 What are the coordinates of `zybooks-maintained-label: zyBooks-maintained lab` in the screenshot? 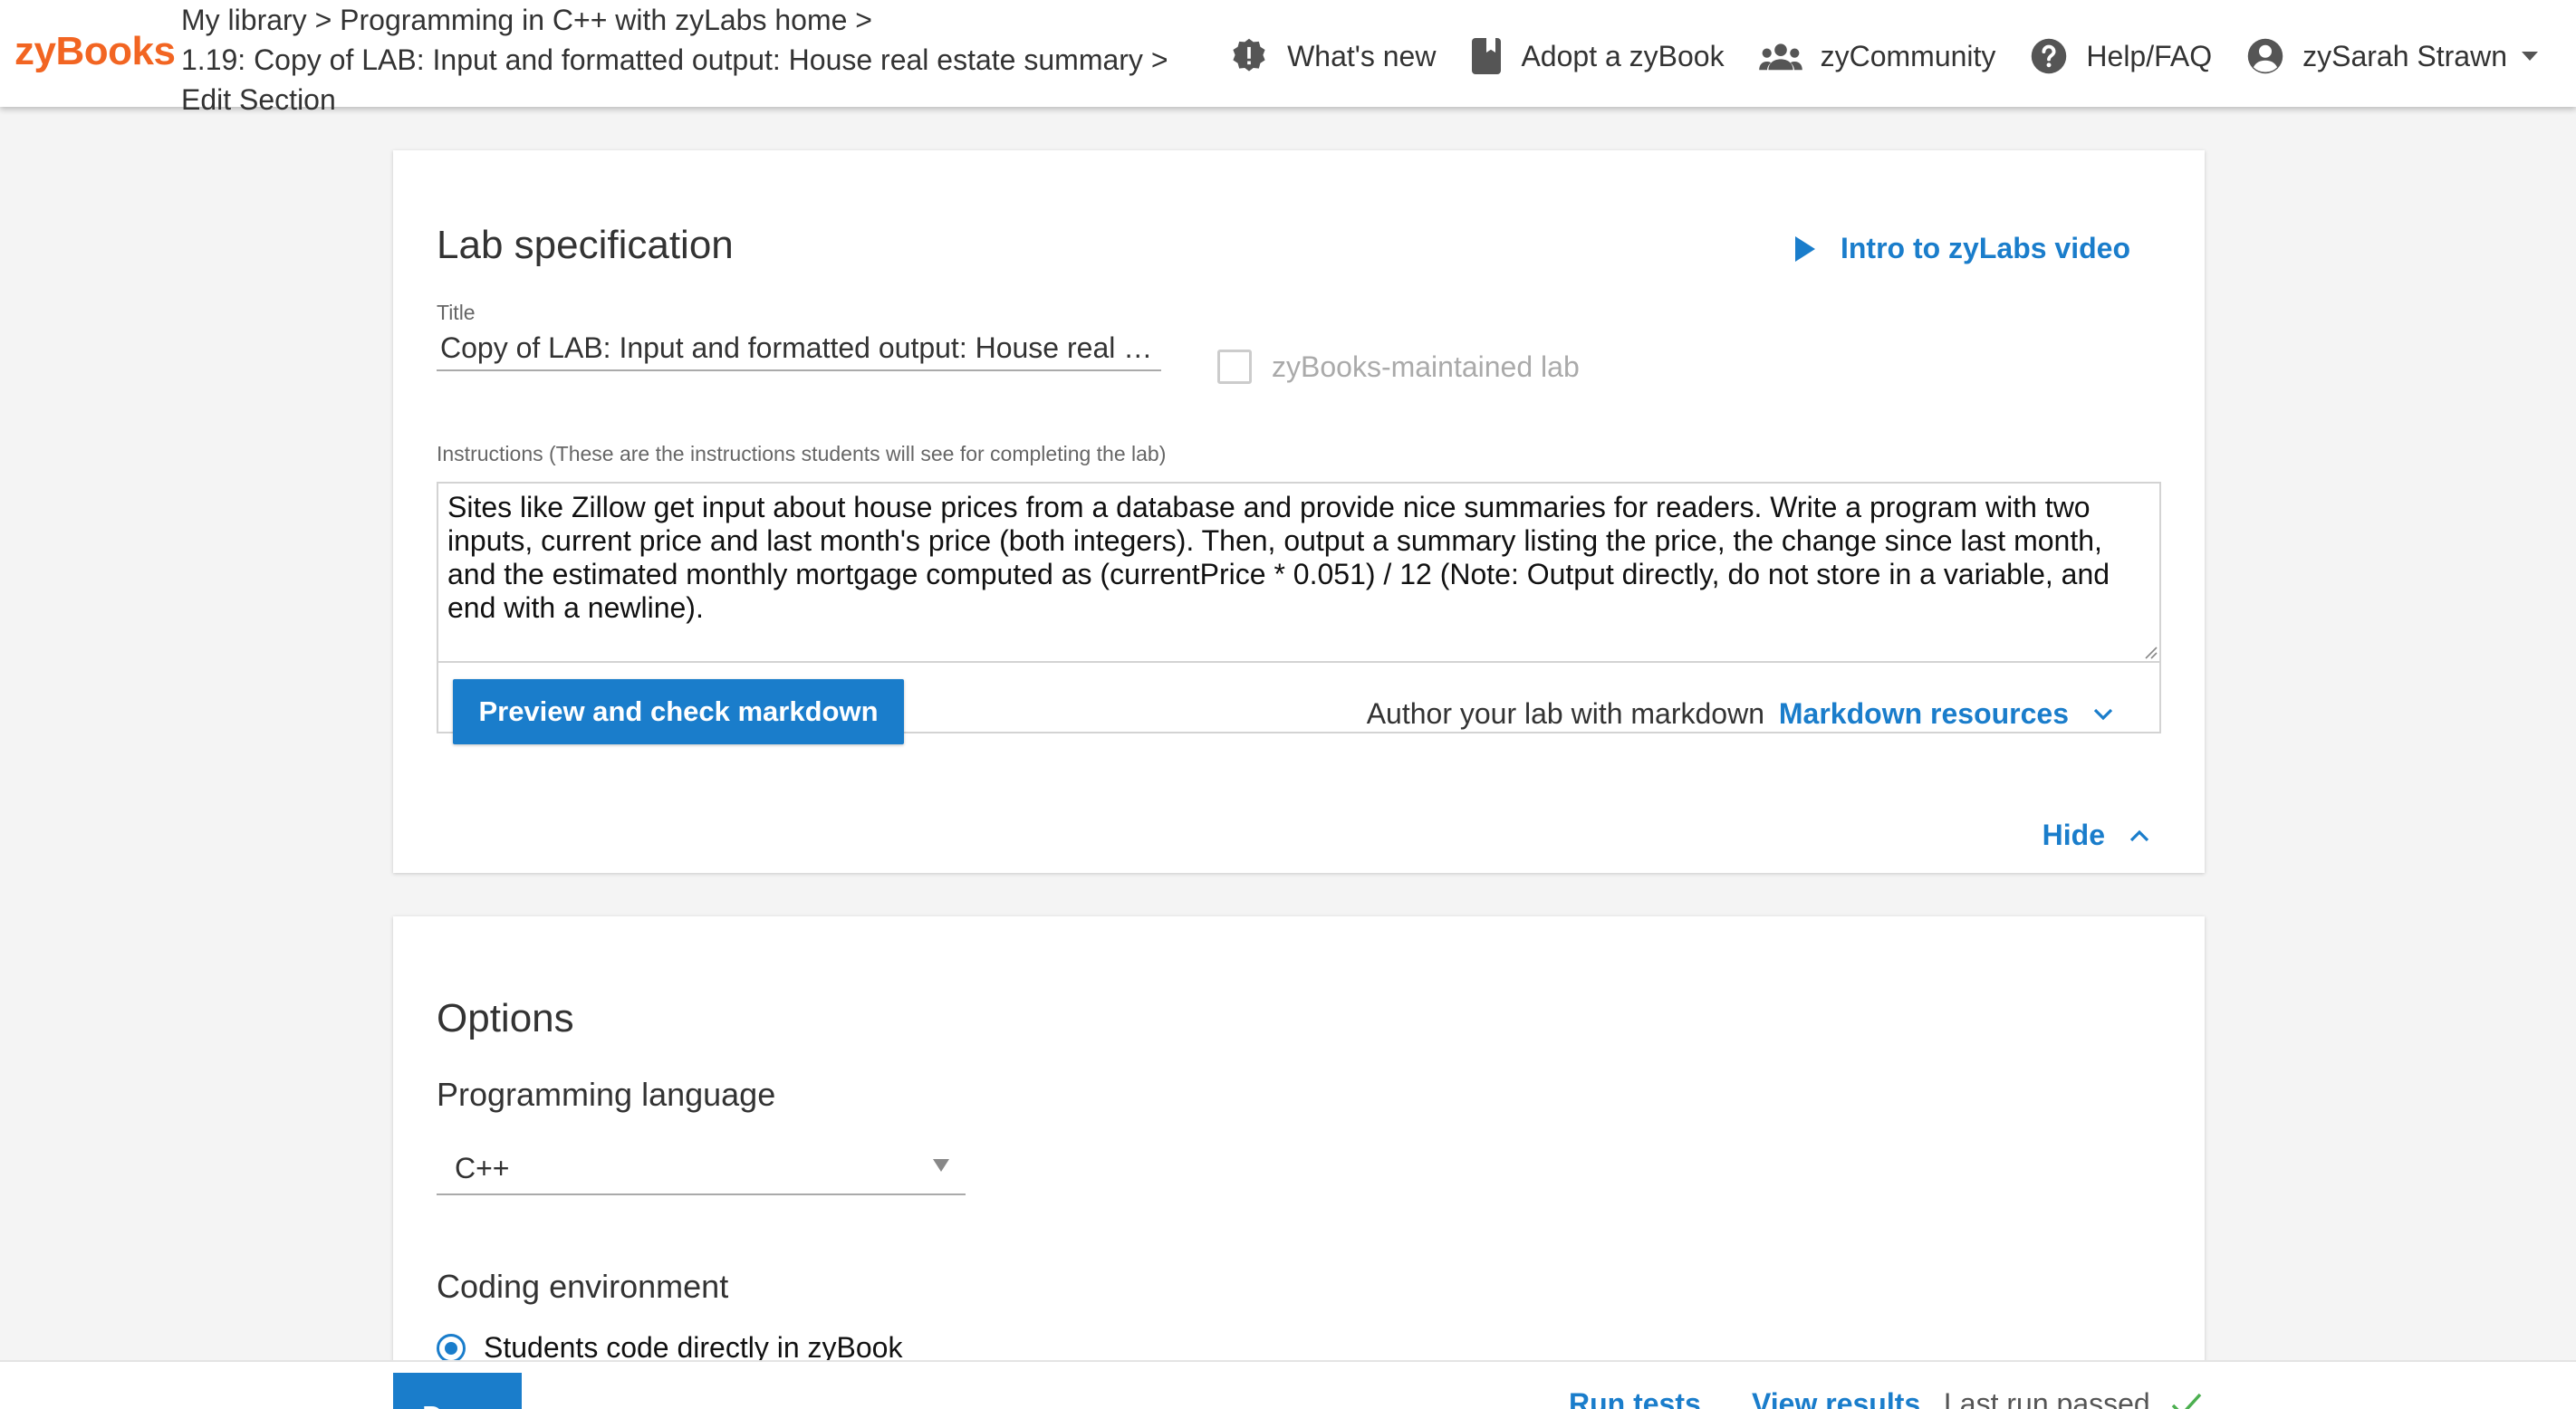 It's located at (1426, 366).